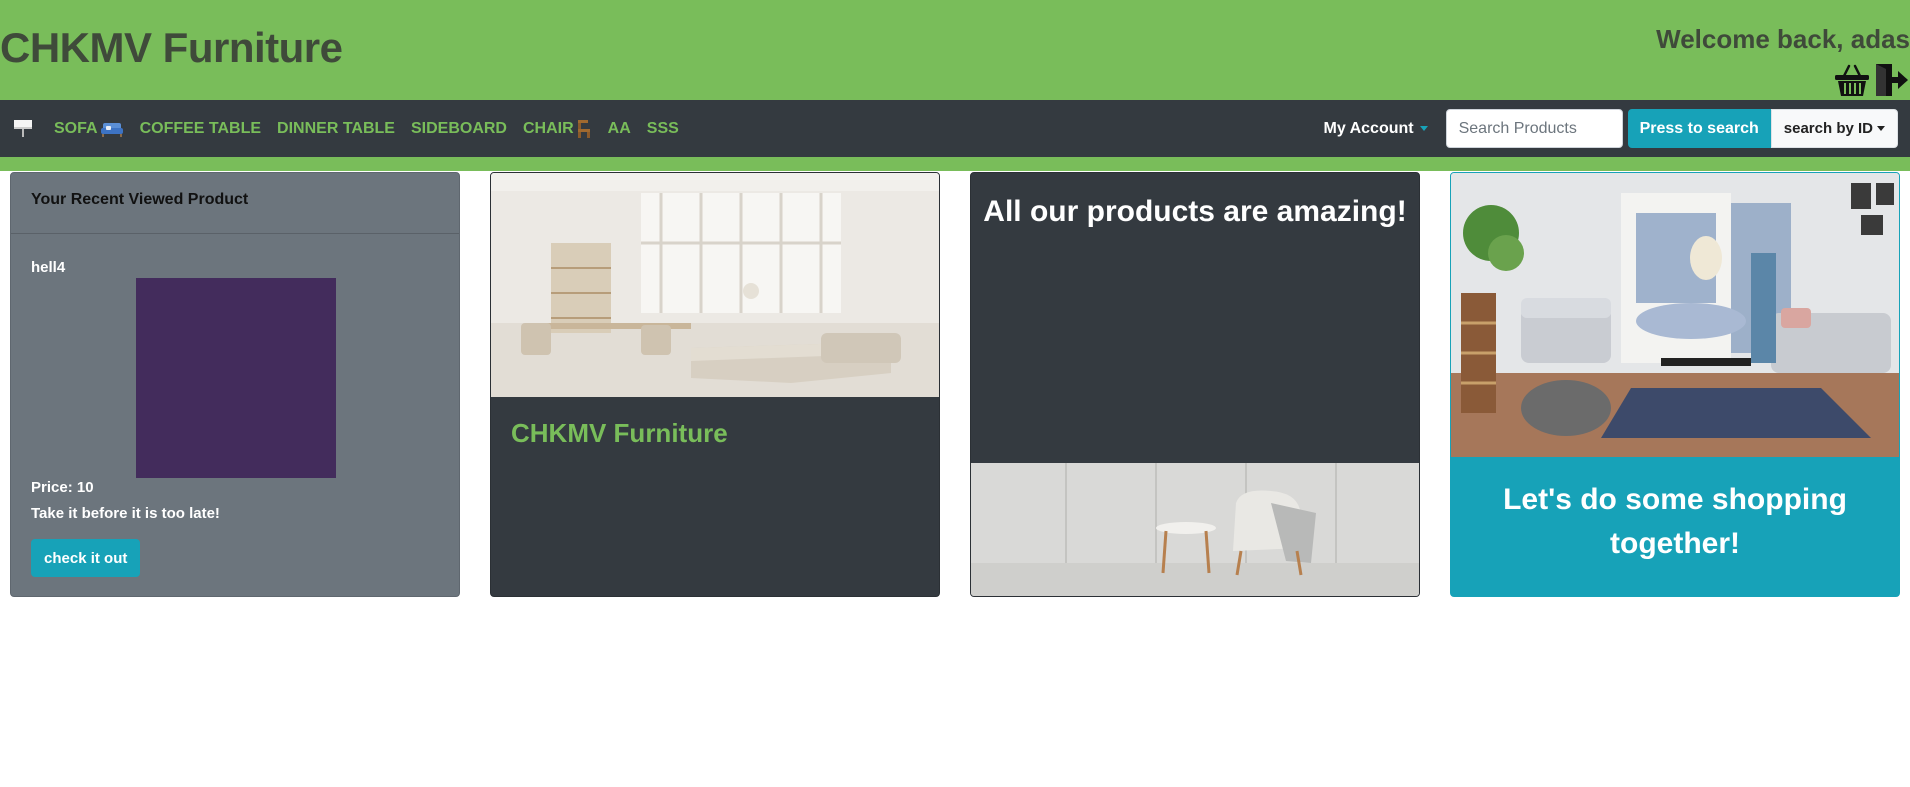 The width and height of the screenshot is (1910, 787). What do you see at coordinates (955, 164) in the screenshot?
I see `green-divider` at bounding box center [955, 164].